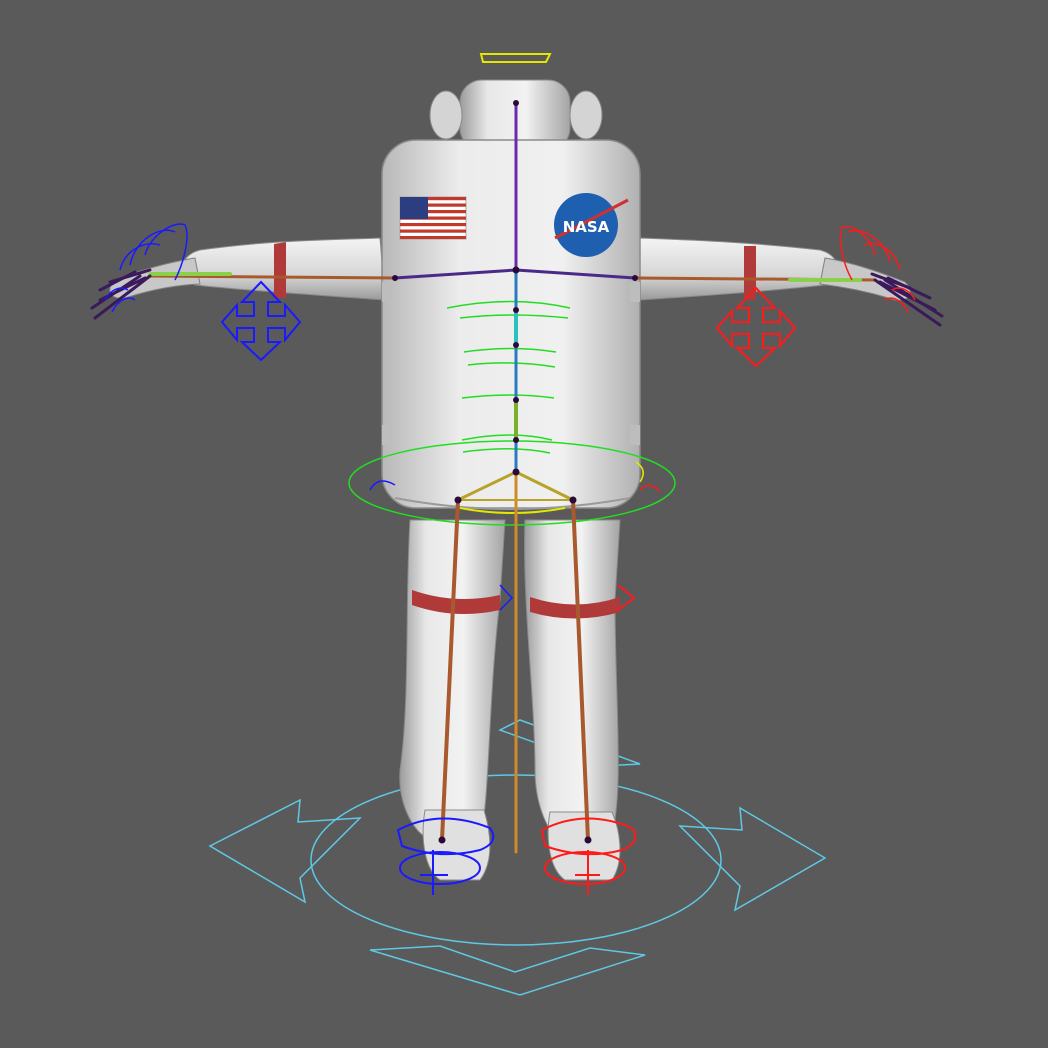 Image resolution: width=1048 pixels, height=1048 pixels. Describe the element at coordinates (586, 227) in the screenshot. I see `logo-text: NASA` at that location.